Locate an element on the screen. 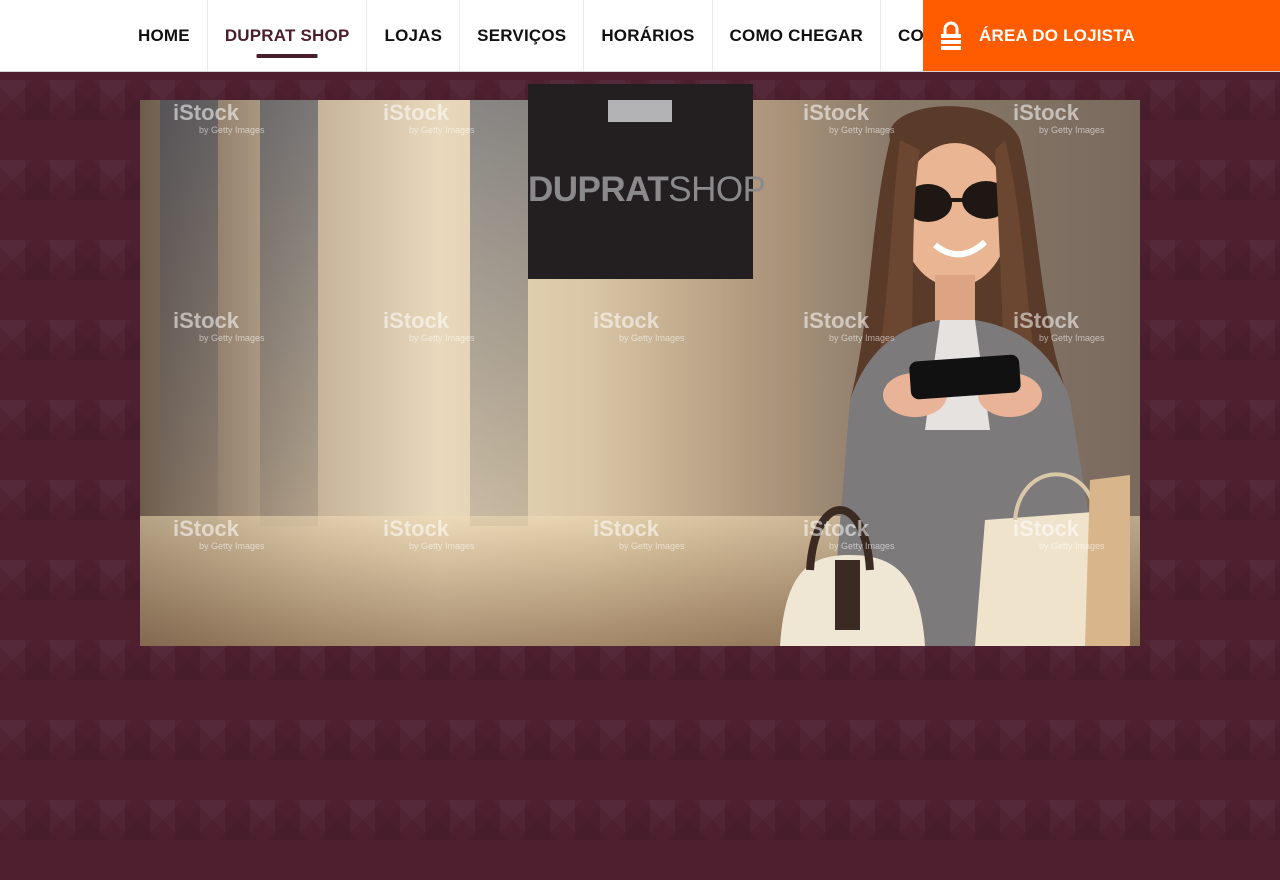 The width and height of the screenshot is (1280, 880). nav-item-horarios: HORÁRIOS is located at coordinates (648, 35).